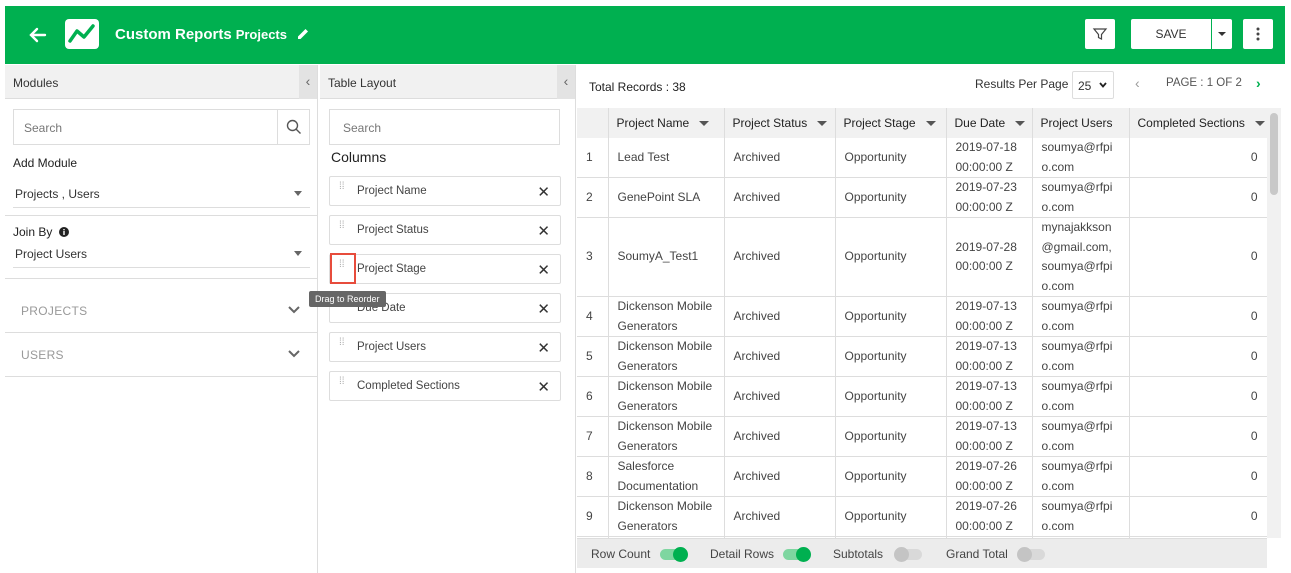 The height and width of the screenshot is (573, 1291). Describe the element at coordinates (359, 157) in the screenshot. I see `columns-title: Columns` at that location.